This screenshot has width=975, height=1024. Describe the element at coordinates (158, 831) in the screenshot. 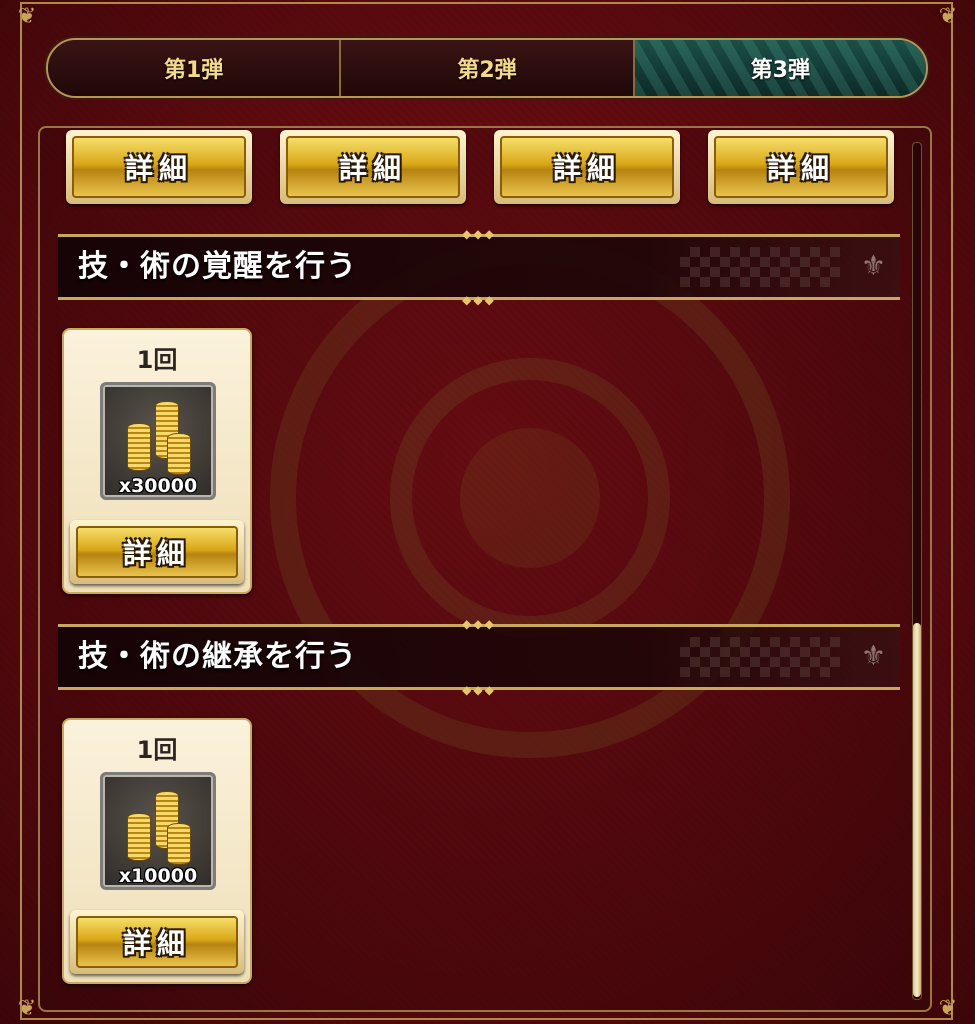

I see `gold-coins-icon: x10000` at that location.